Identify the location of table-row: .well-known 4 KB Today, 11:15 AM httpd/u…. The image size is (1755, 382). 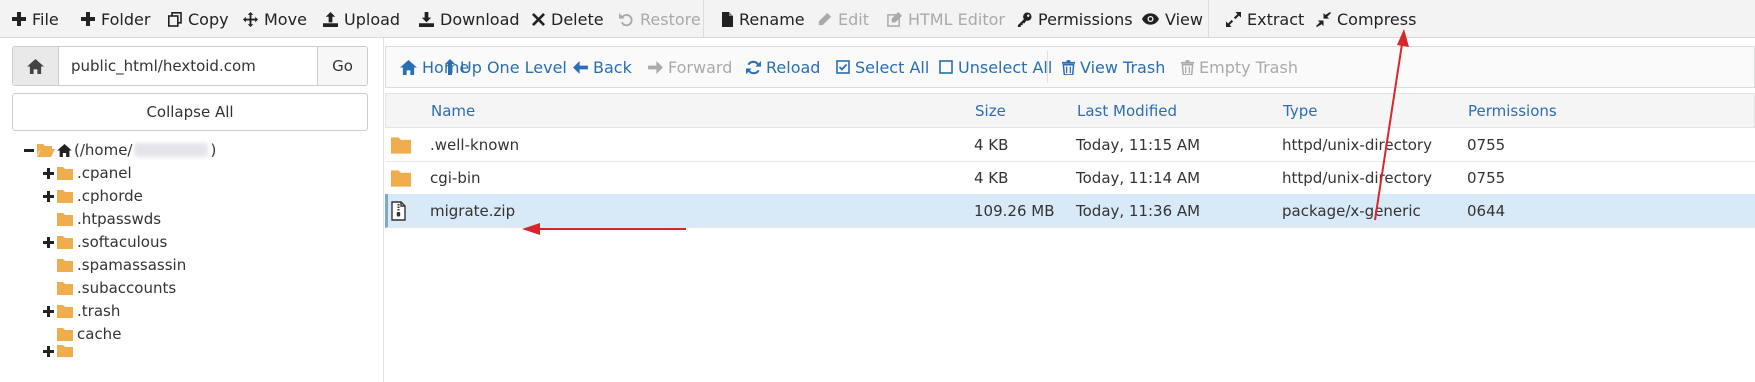
(1070, 145).